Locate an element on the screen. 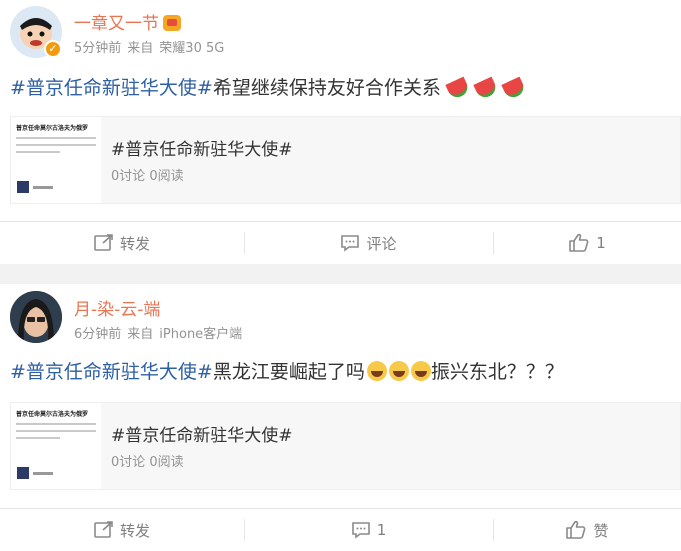 This screenshot has height=551, width=681. like-button: 1 is located at coordinates (587, 243).